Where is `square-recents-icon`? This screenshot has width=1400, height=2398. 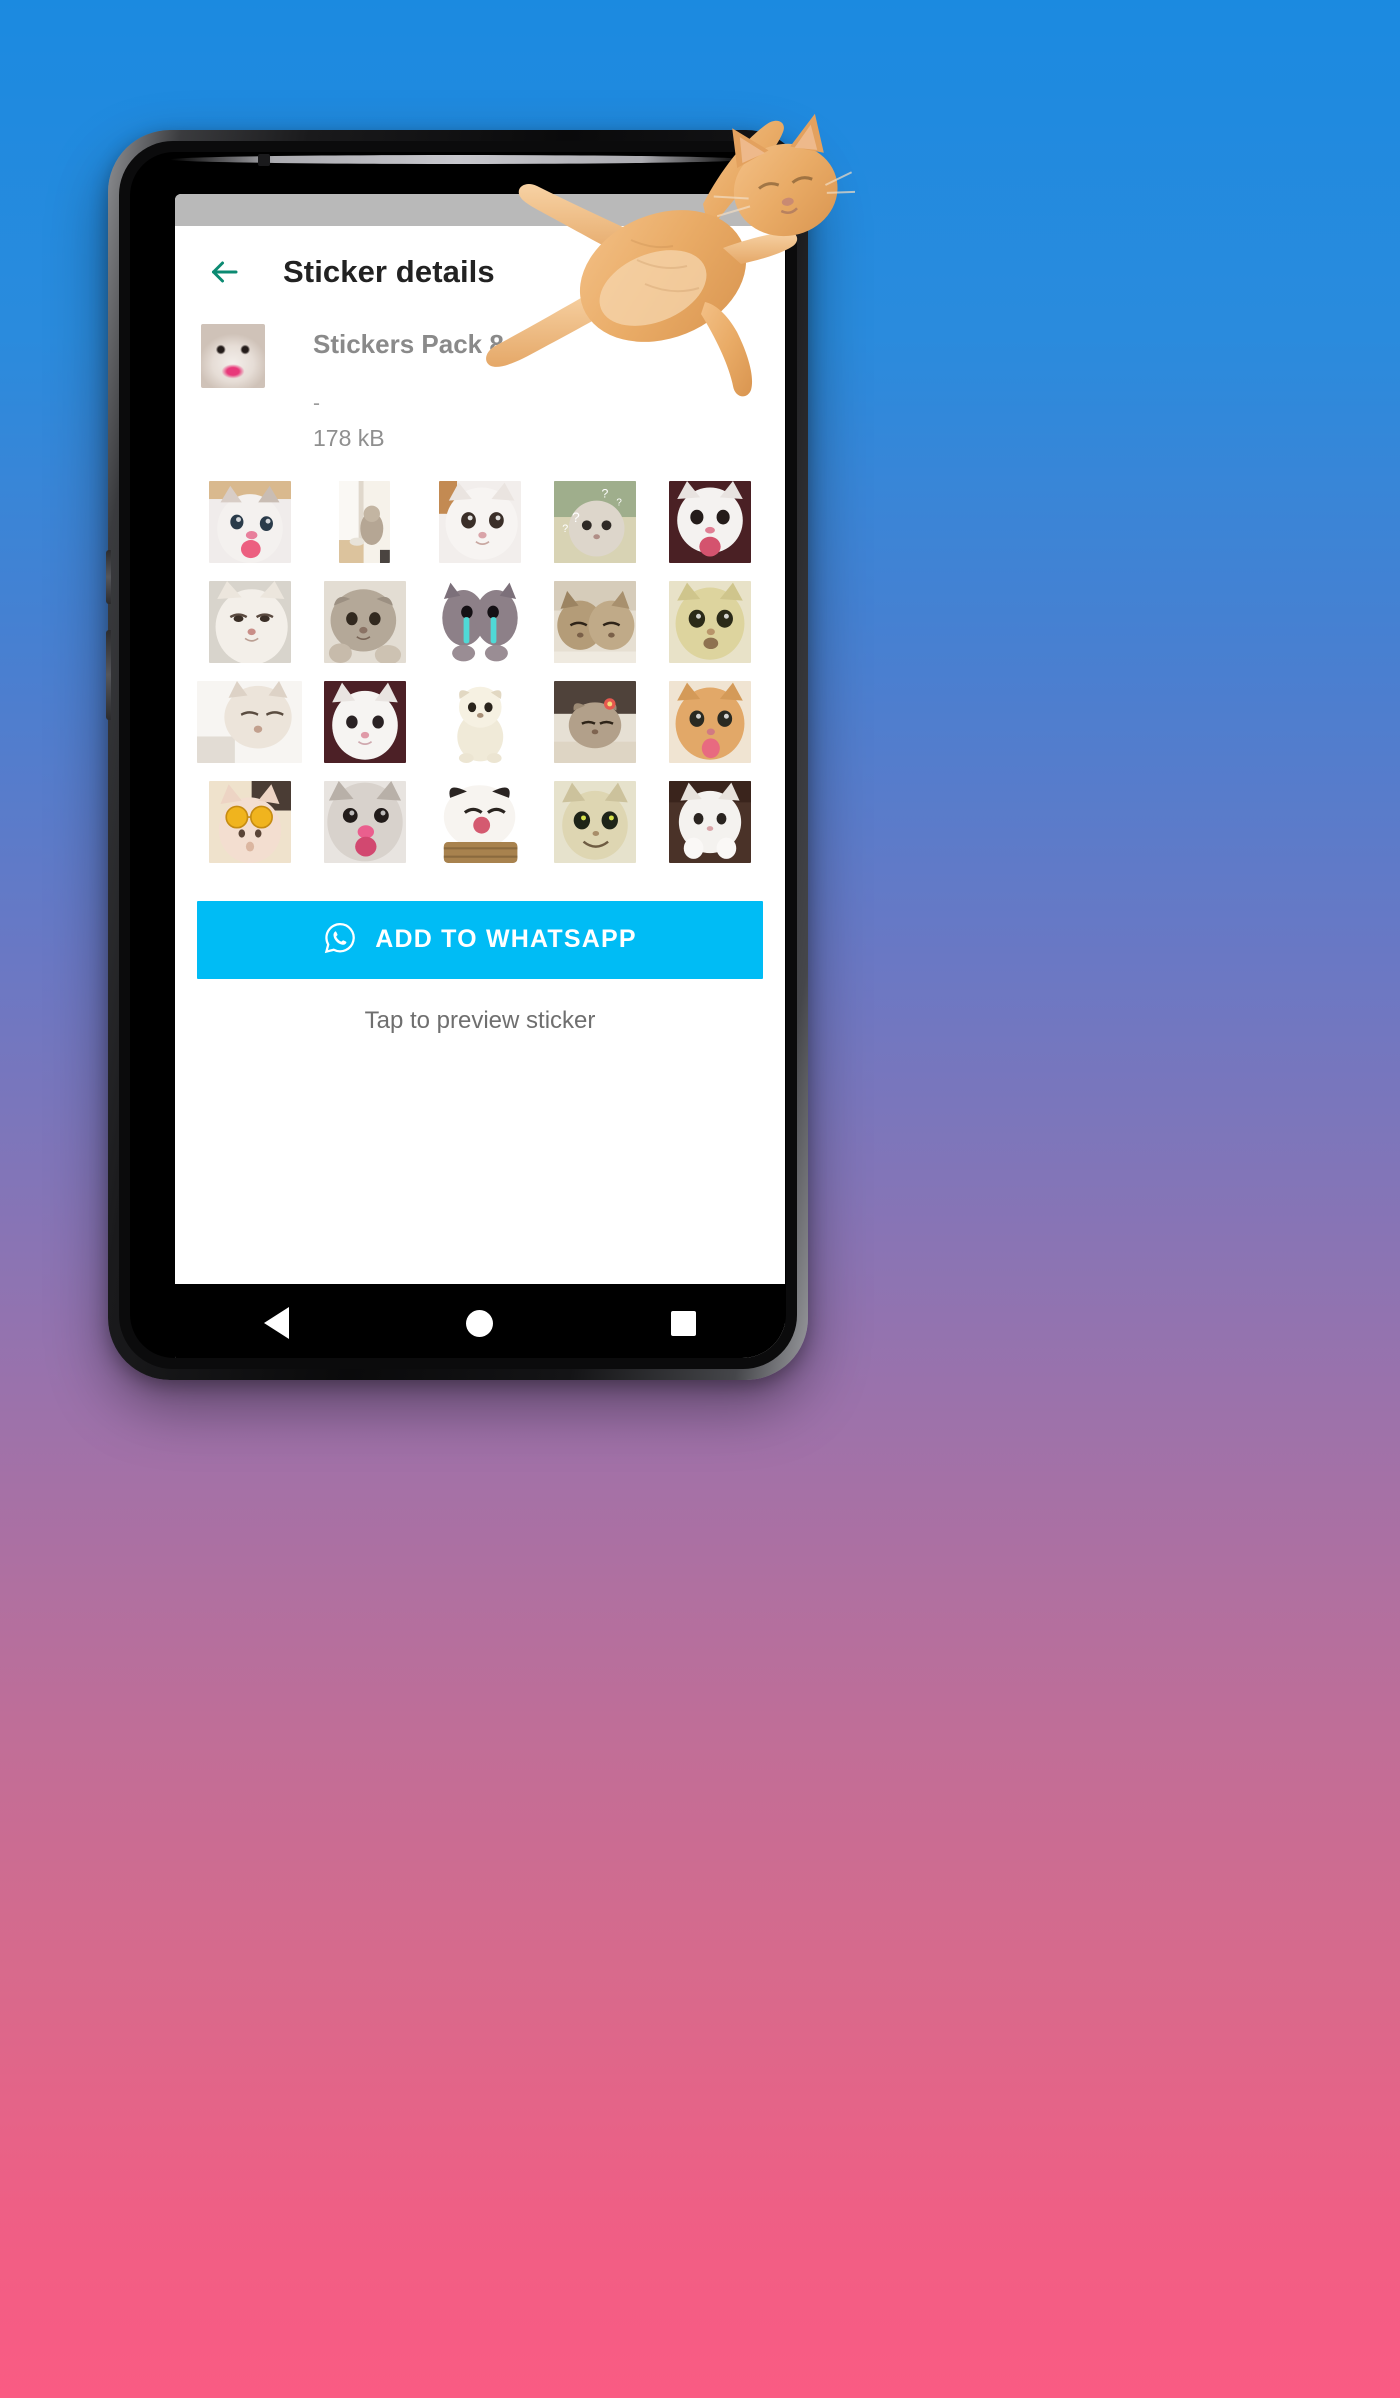
square-recents-icon is located at coordinates (683, 1323).